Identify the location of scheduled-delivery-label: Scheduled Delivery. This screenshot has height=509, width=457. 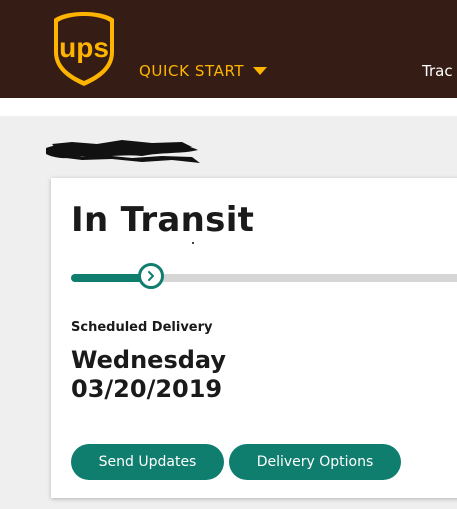
(142, 327).